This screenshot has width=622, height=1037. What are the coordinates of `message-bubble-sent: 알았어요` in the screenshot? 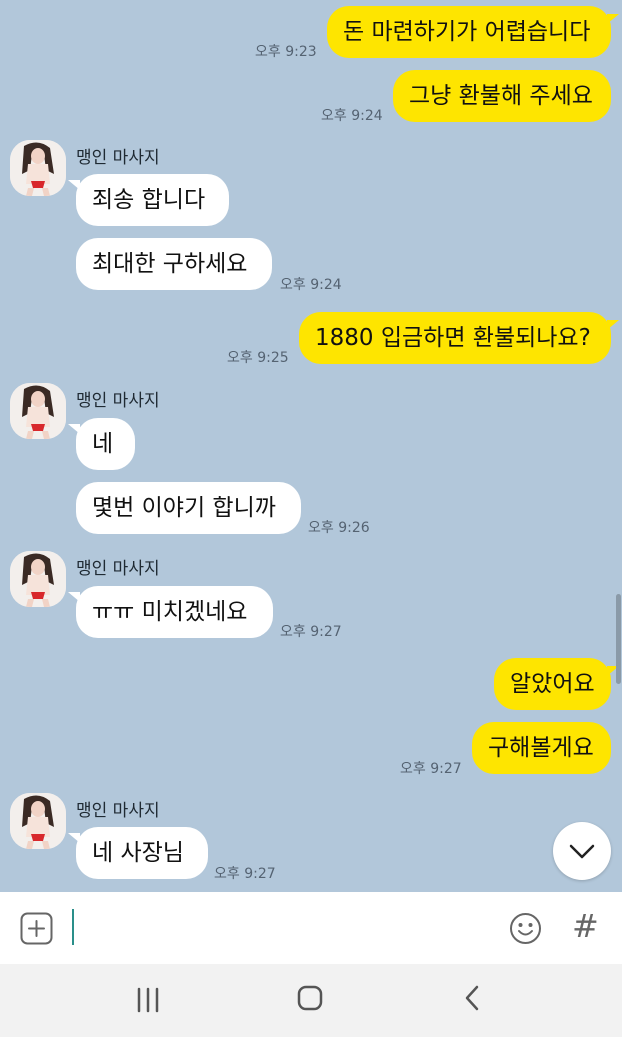 It's located at (552, 684).